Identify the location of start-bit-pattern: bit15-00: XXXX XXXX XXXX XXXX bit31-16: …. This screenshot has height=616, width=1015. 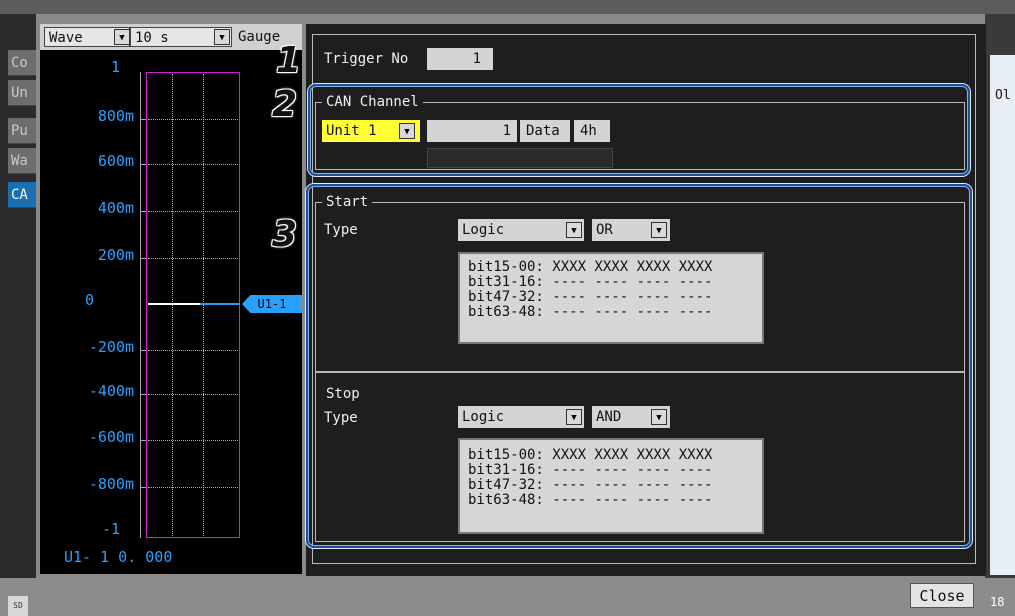
(611, 298).